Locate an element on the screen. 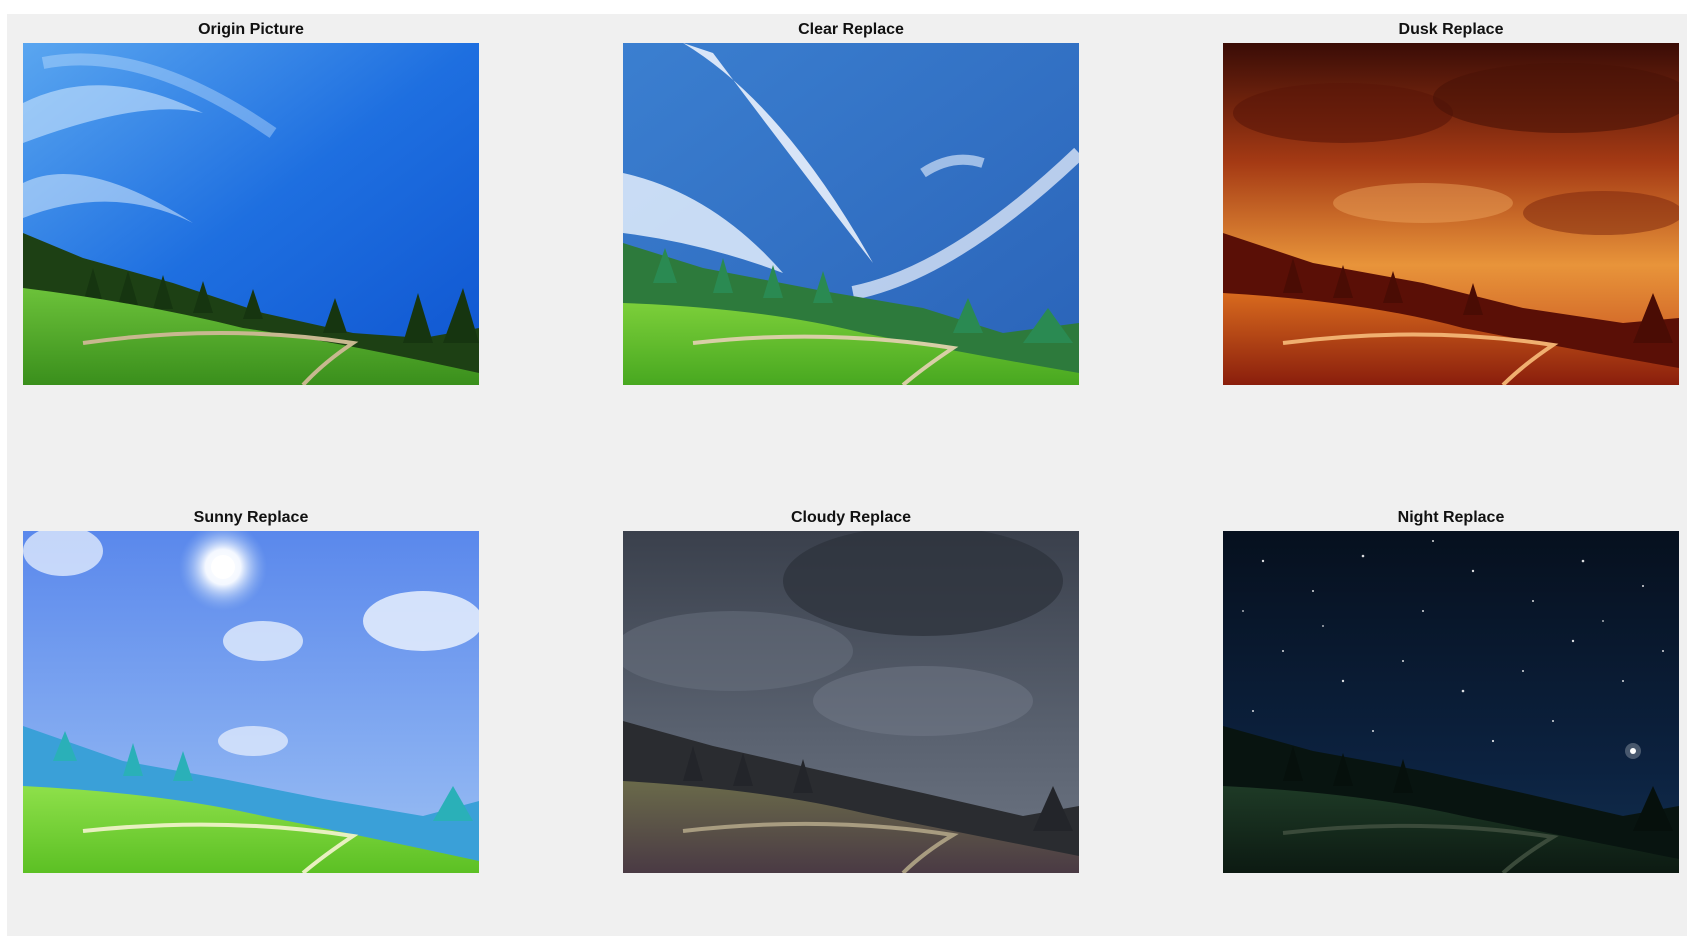 This screenshot has height=952, width=1694. image-sunny-replace is located at coordinates (251, 702).